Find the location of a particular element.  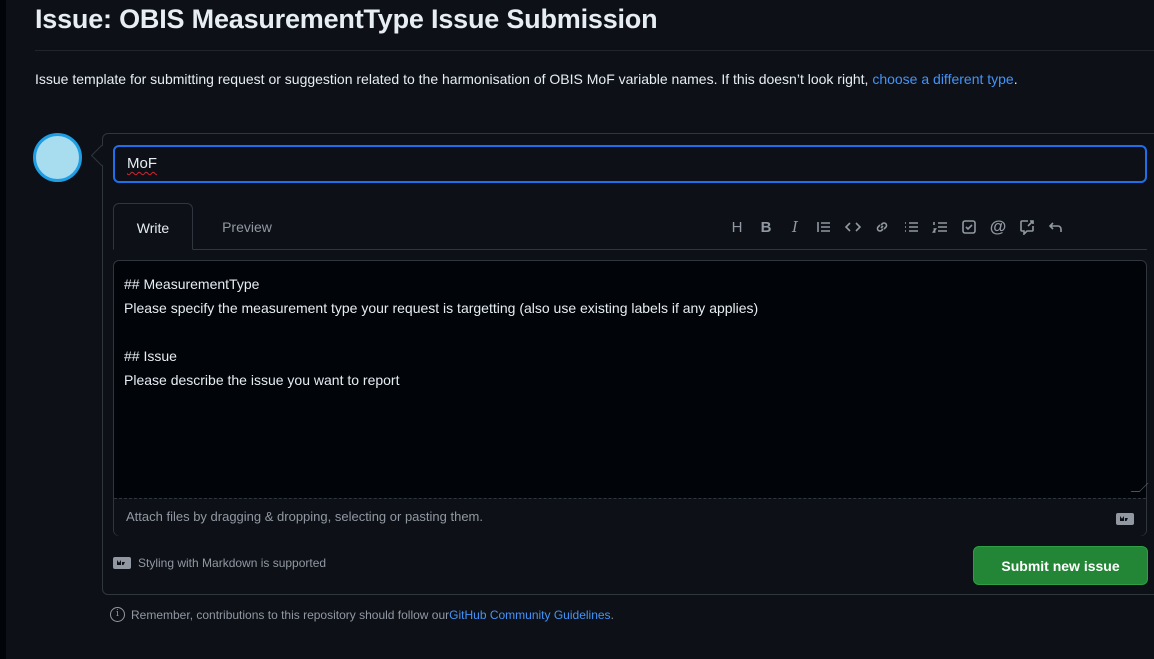

tab-write: Write is located at coordinates (153, 226).